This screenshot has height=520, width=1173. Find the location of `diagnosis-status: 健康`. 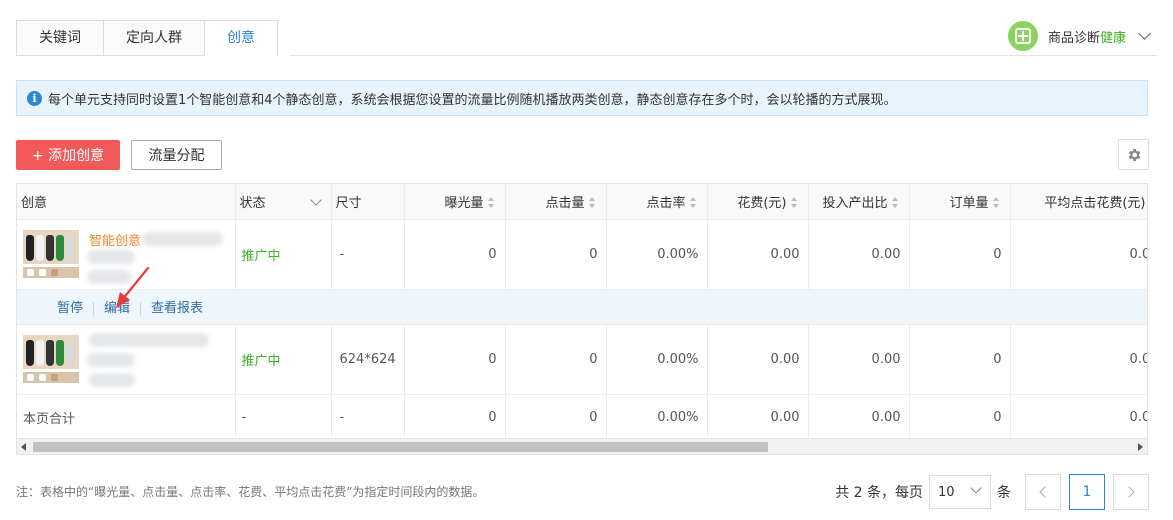

diagnosis-status: 健康 is located at coordinates (1112, 38).